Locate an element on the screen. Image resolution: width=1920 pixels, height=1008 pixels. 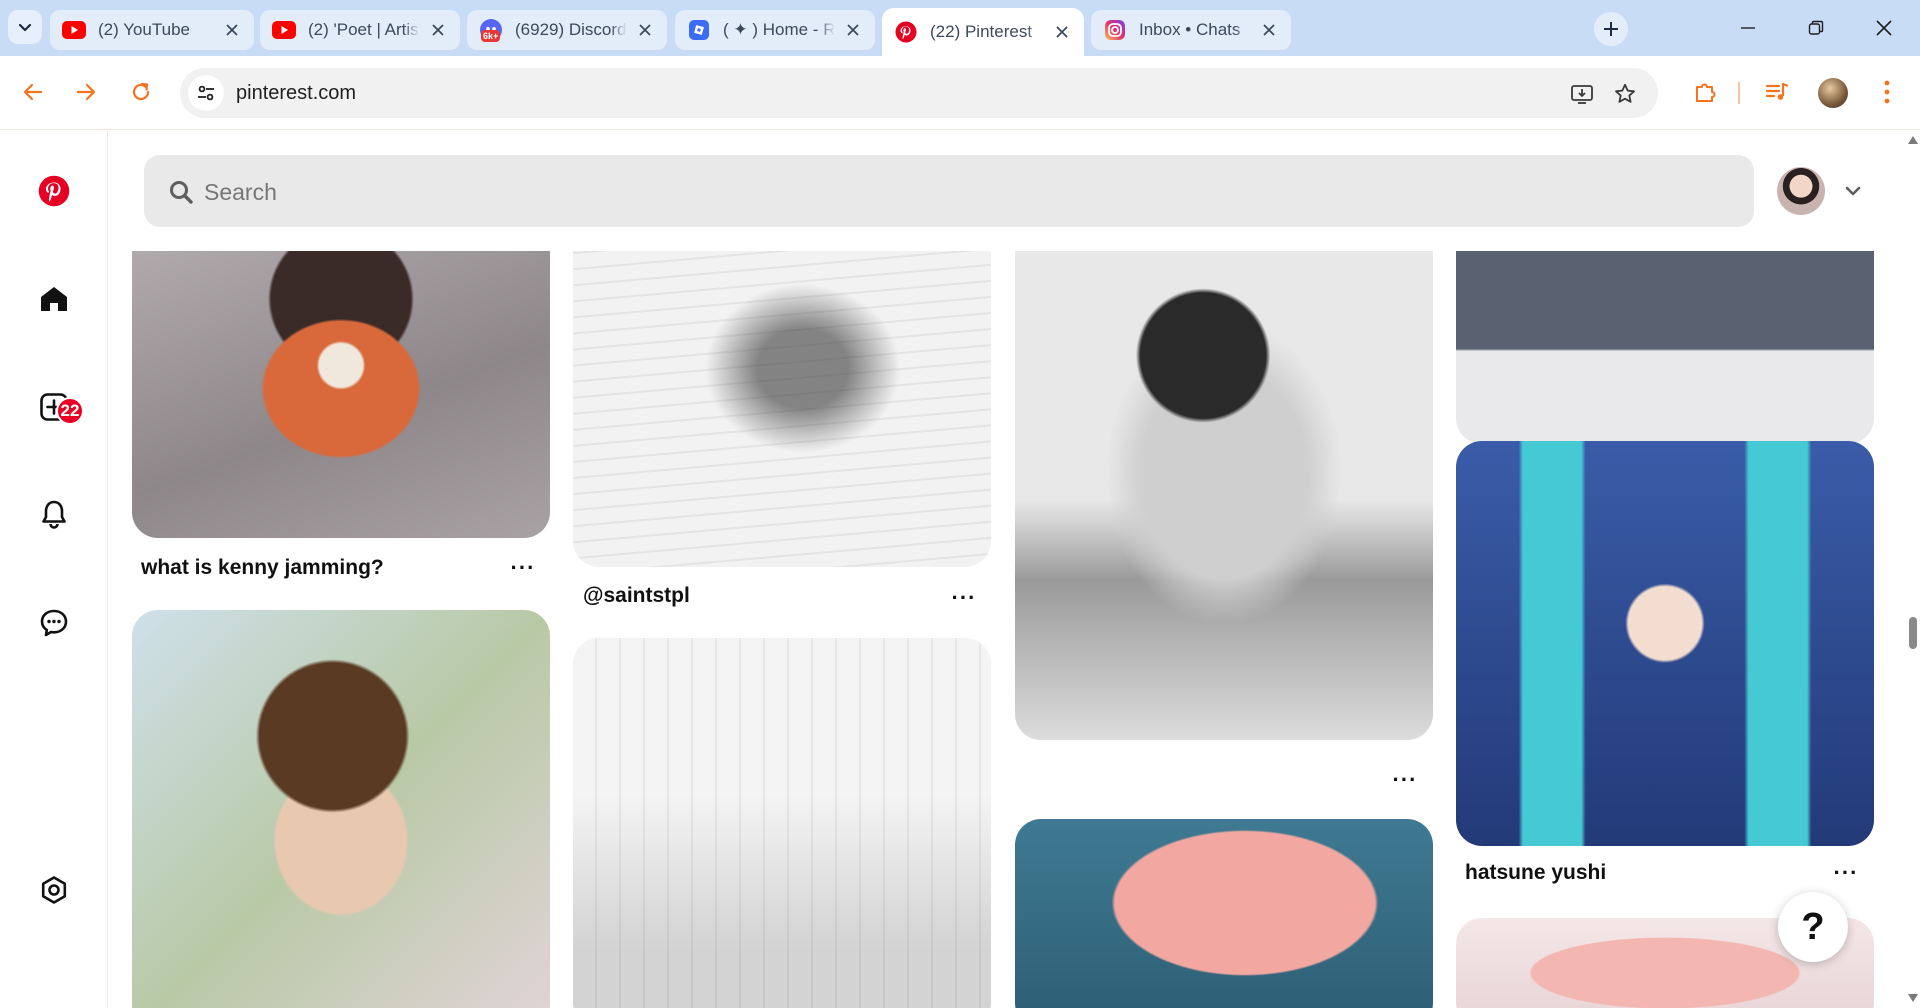
nav-notifications is located at coordinates (54, 514).